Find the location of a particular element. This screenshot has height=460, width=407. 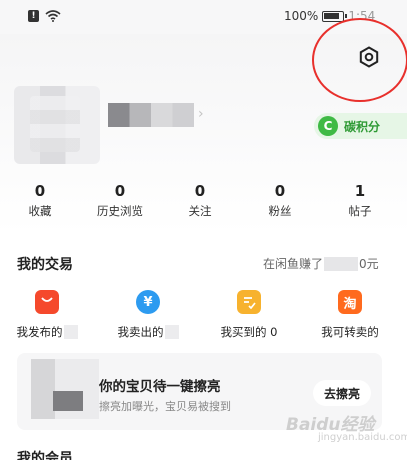

trade-label: 我卖出的 is located at coordinates (140, 332).